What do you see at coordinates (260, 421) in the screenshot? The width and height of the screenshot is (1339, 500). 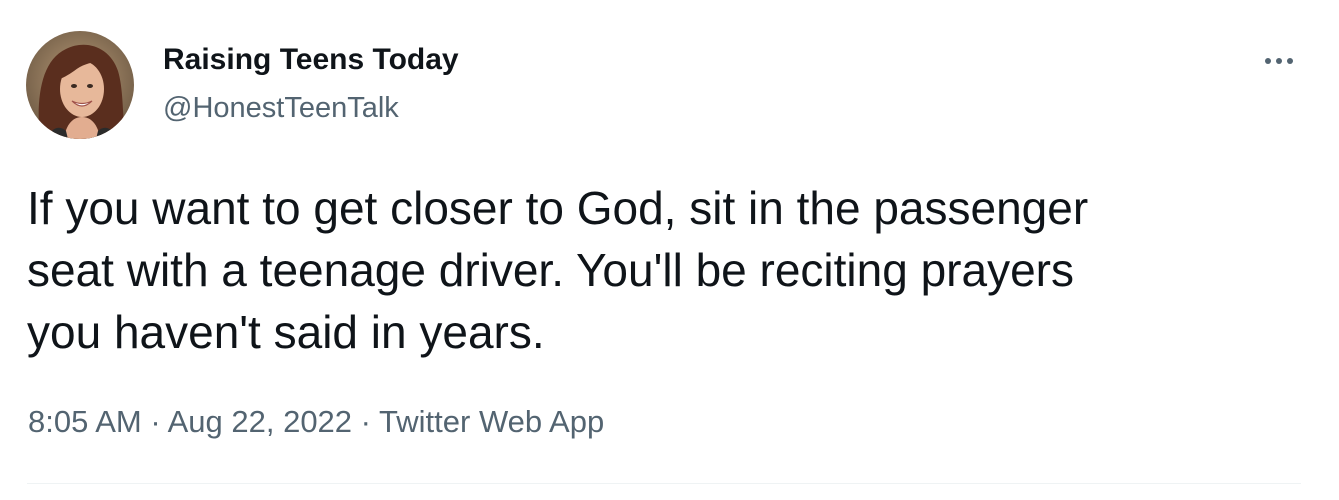 I see `tweet-date: Aug 22, 2022` at bounding box center [260, 421].